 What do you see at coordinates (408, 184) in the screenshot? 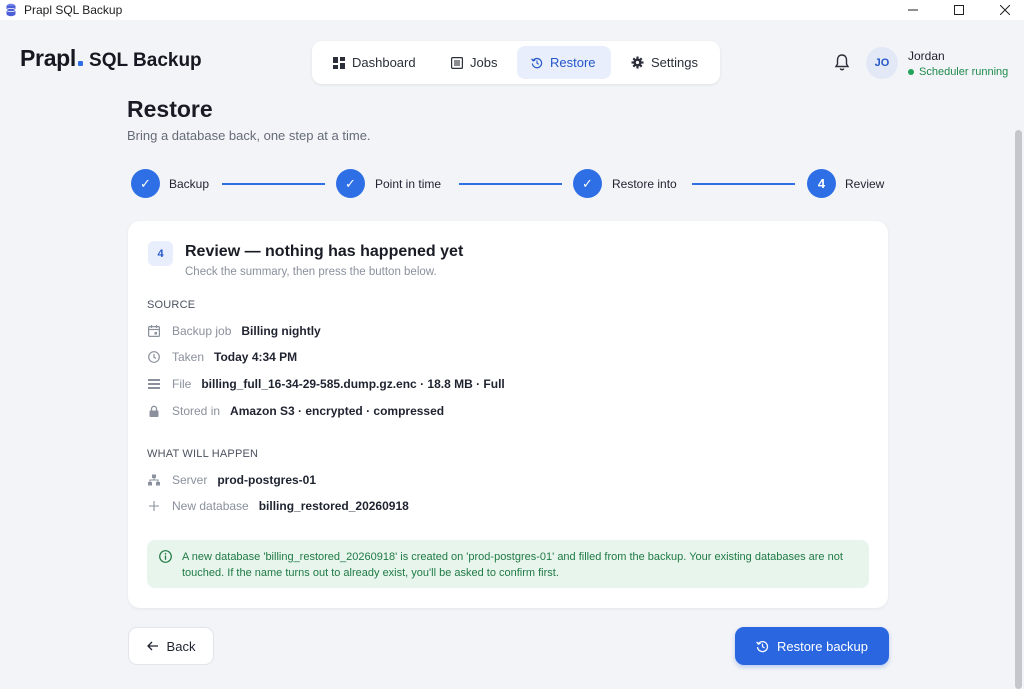
I see `step-point-in-time-label: Point in time` at bounding box center [408, 184].